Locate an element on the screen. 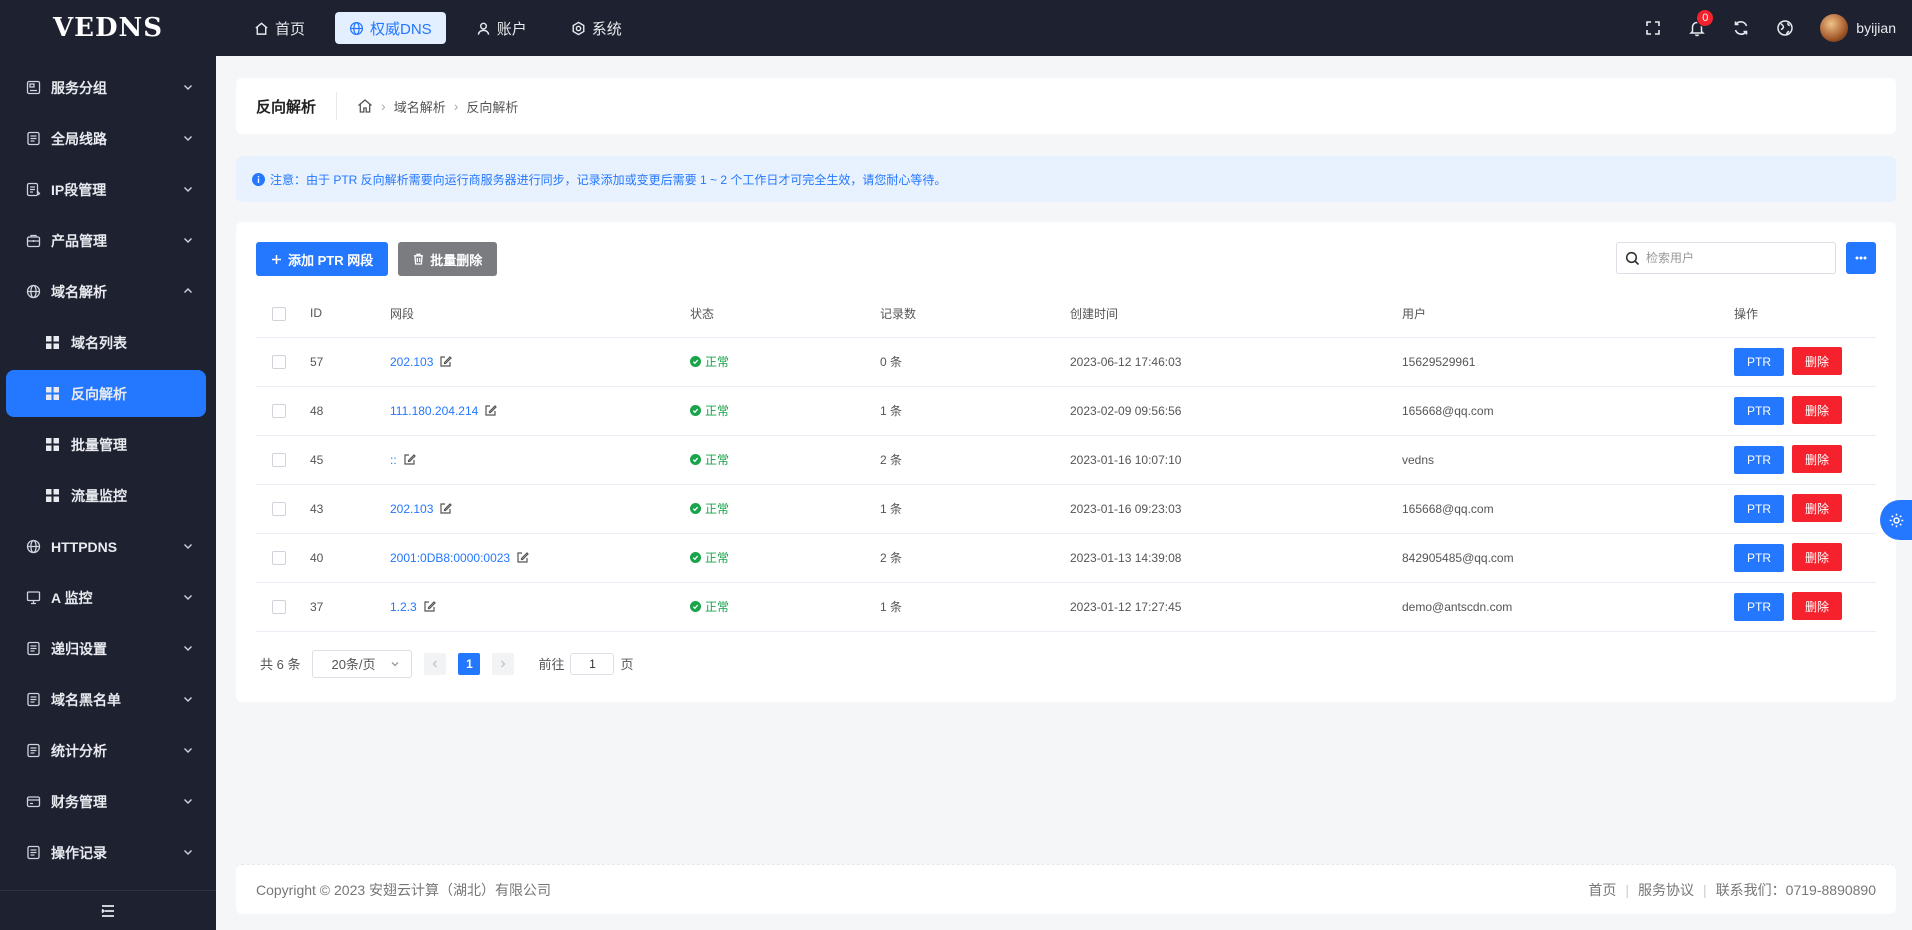 The image size is (1912, 930). batch-delete-label: 批量删除 is located at coordinates (456, 260).